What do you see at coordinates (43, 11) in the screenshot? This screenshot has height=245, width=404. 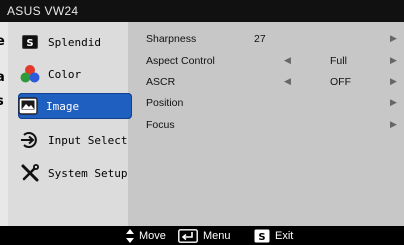 I see `window-title: ASUS VW24` at bounding box center [43, 11].